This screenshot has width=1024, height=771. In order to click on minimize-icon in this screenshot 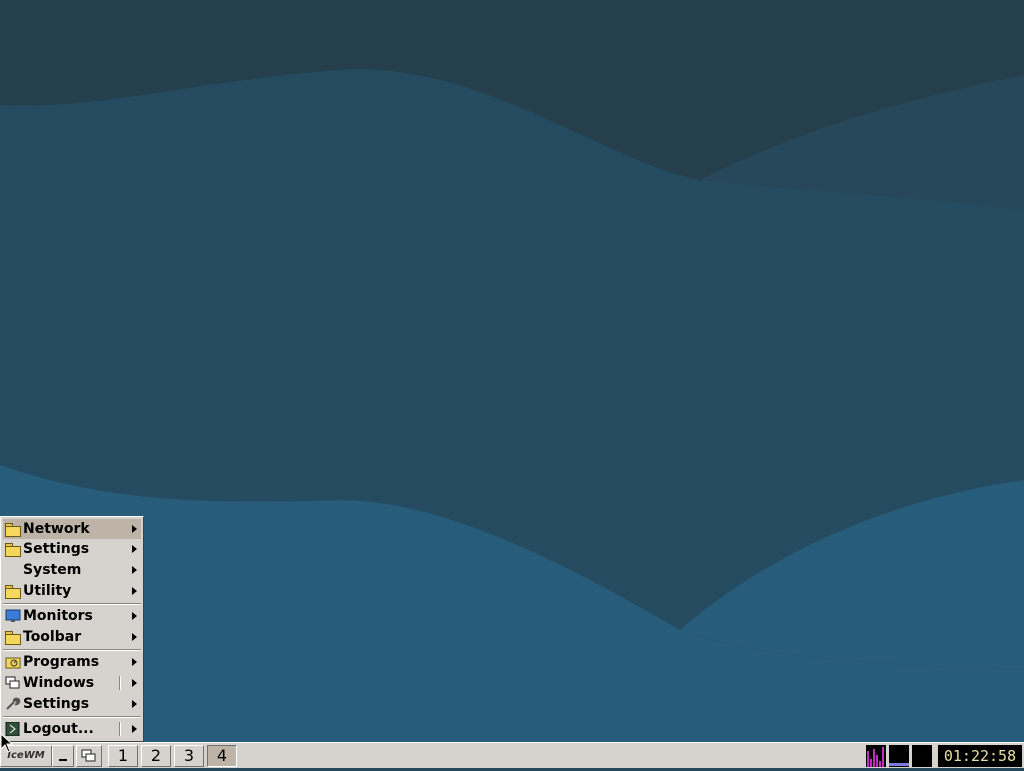, I will do `click(63, 760)`.